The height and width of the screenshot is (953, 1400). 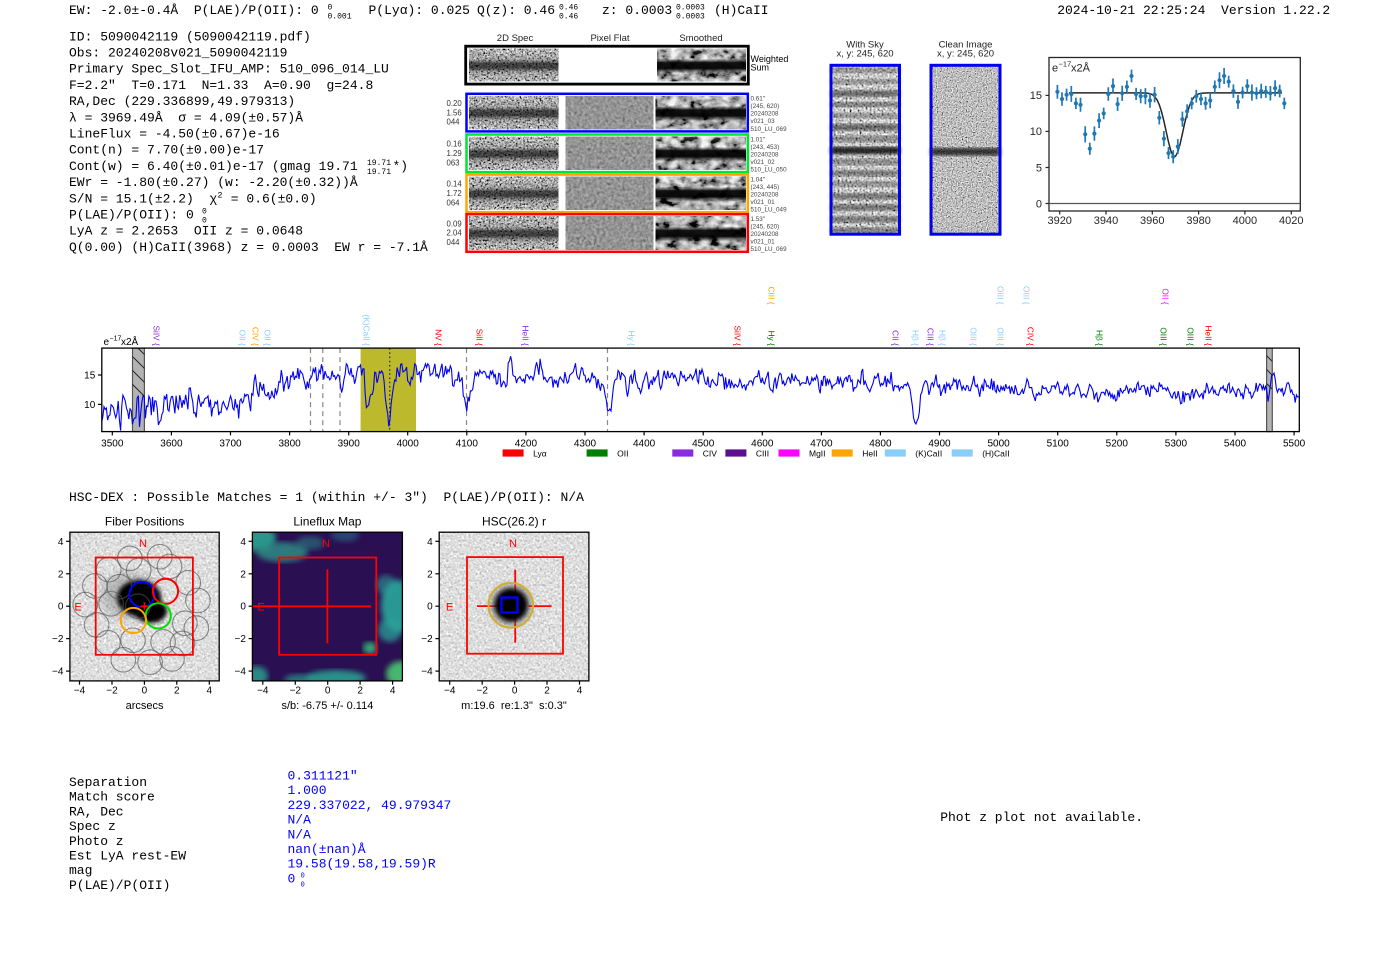 I want to click on svg-text: SiII {, so click(x=480, y=337).